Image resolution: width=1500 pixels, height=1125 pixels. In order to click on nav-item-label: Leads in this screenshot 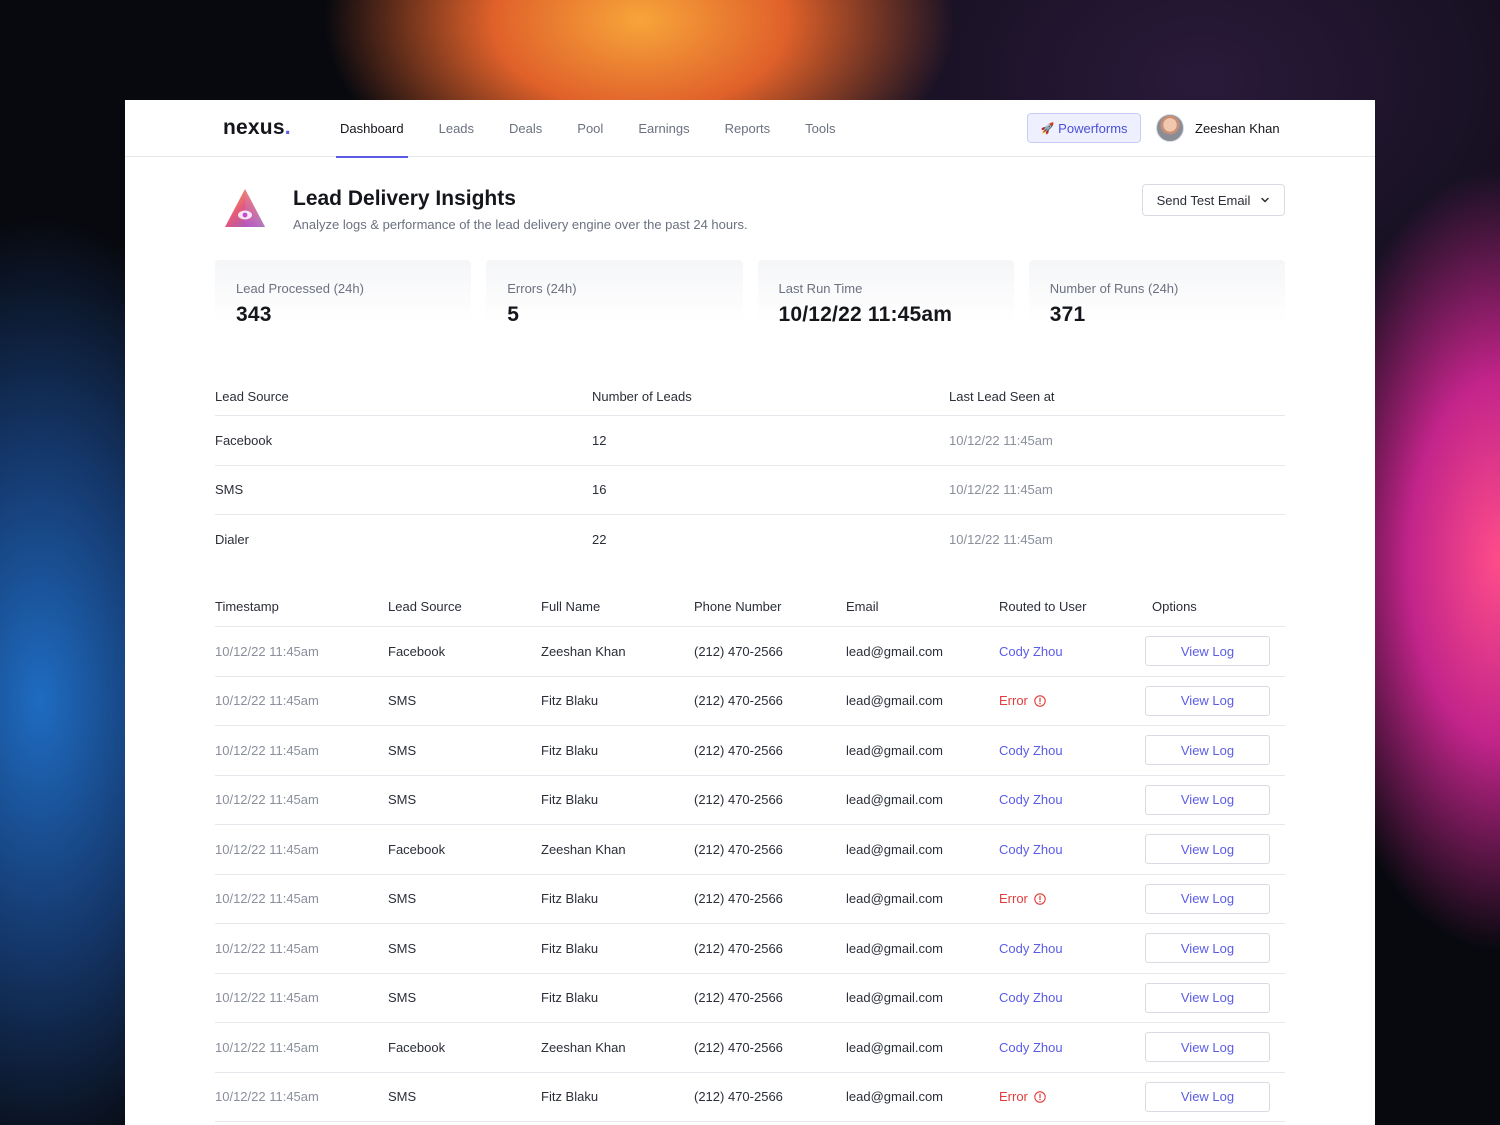, I will do `click(456, 128)`.